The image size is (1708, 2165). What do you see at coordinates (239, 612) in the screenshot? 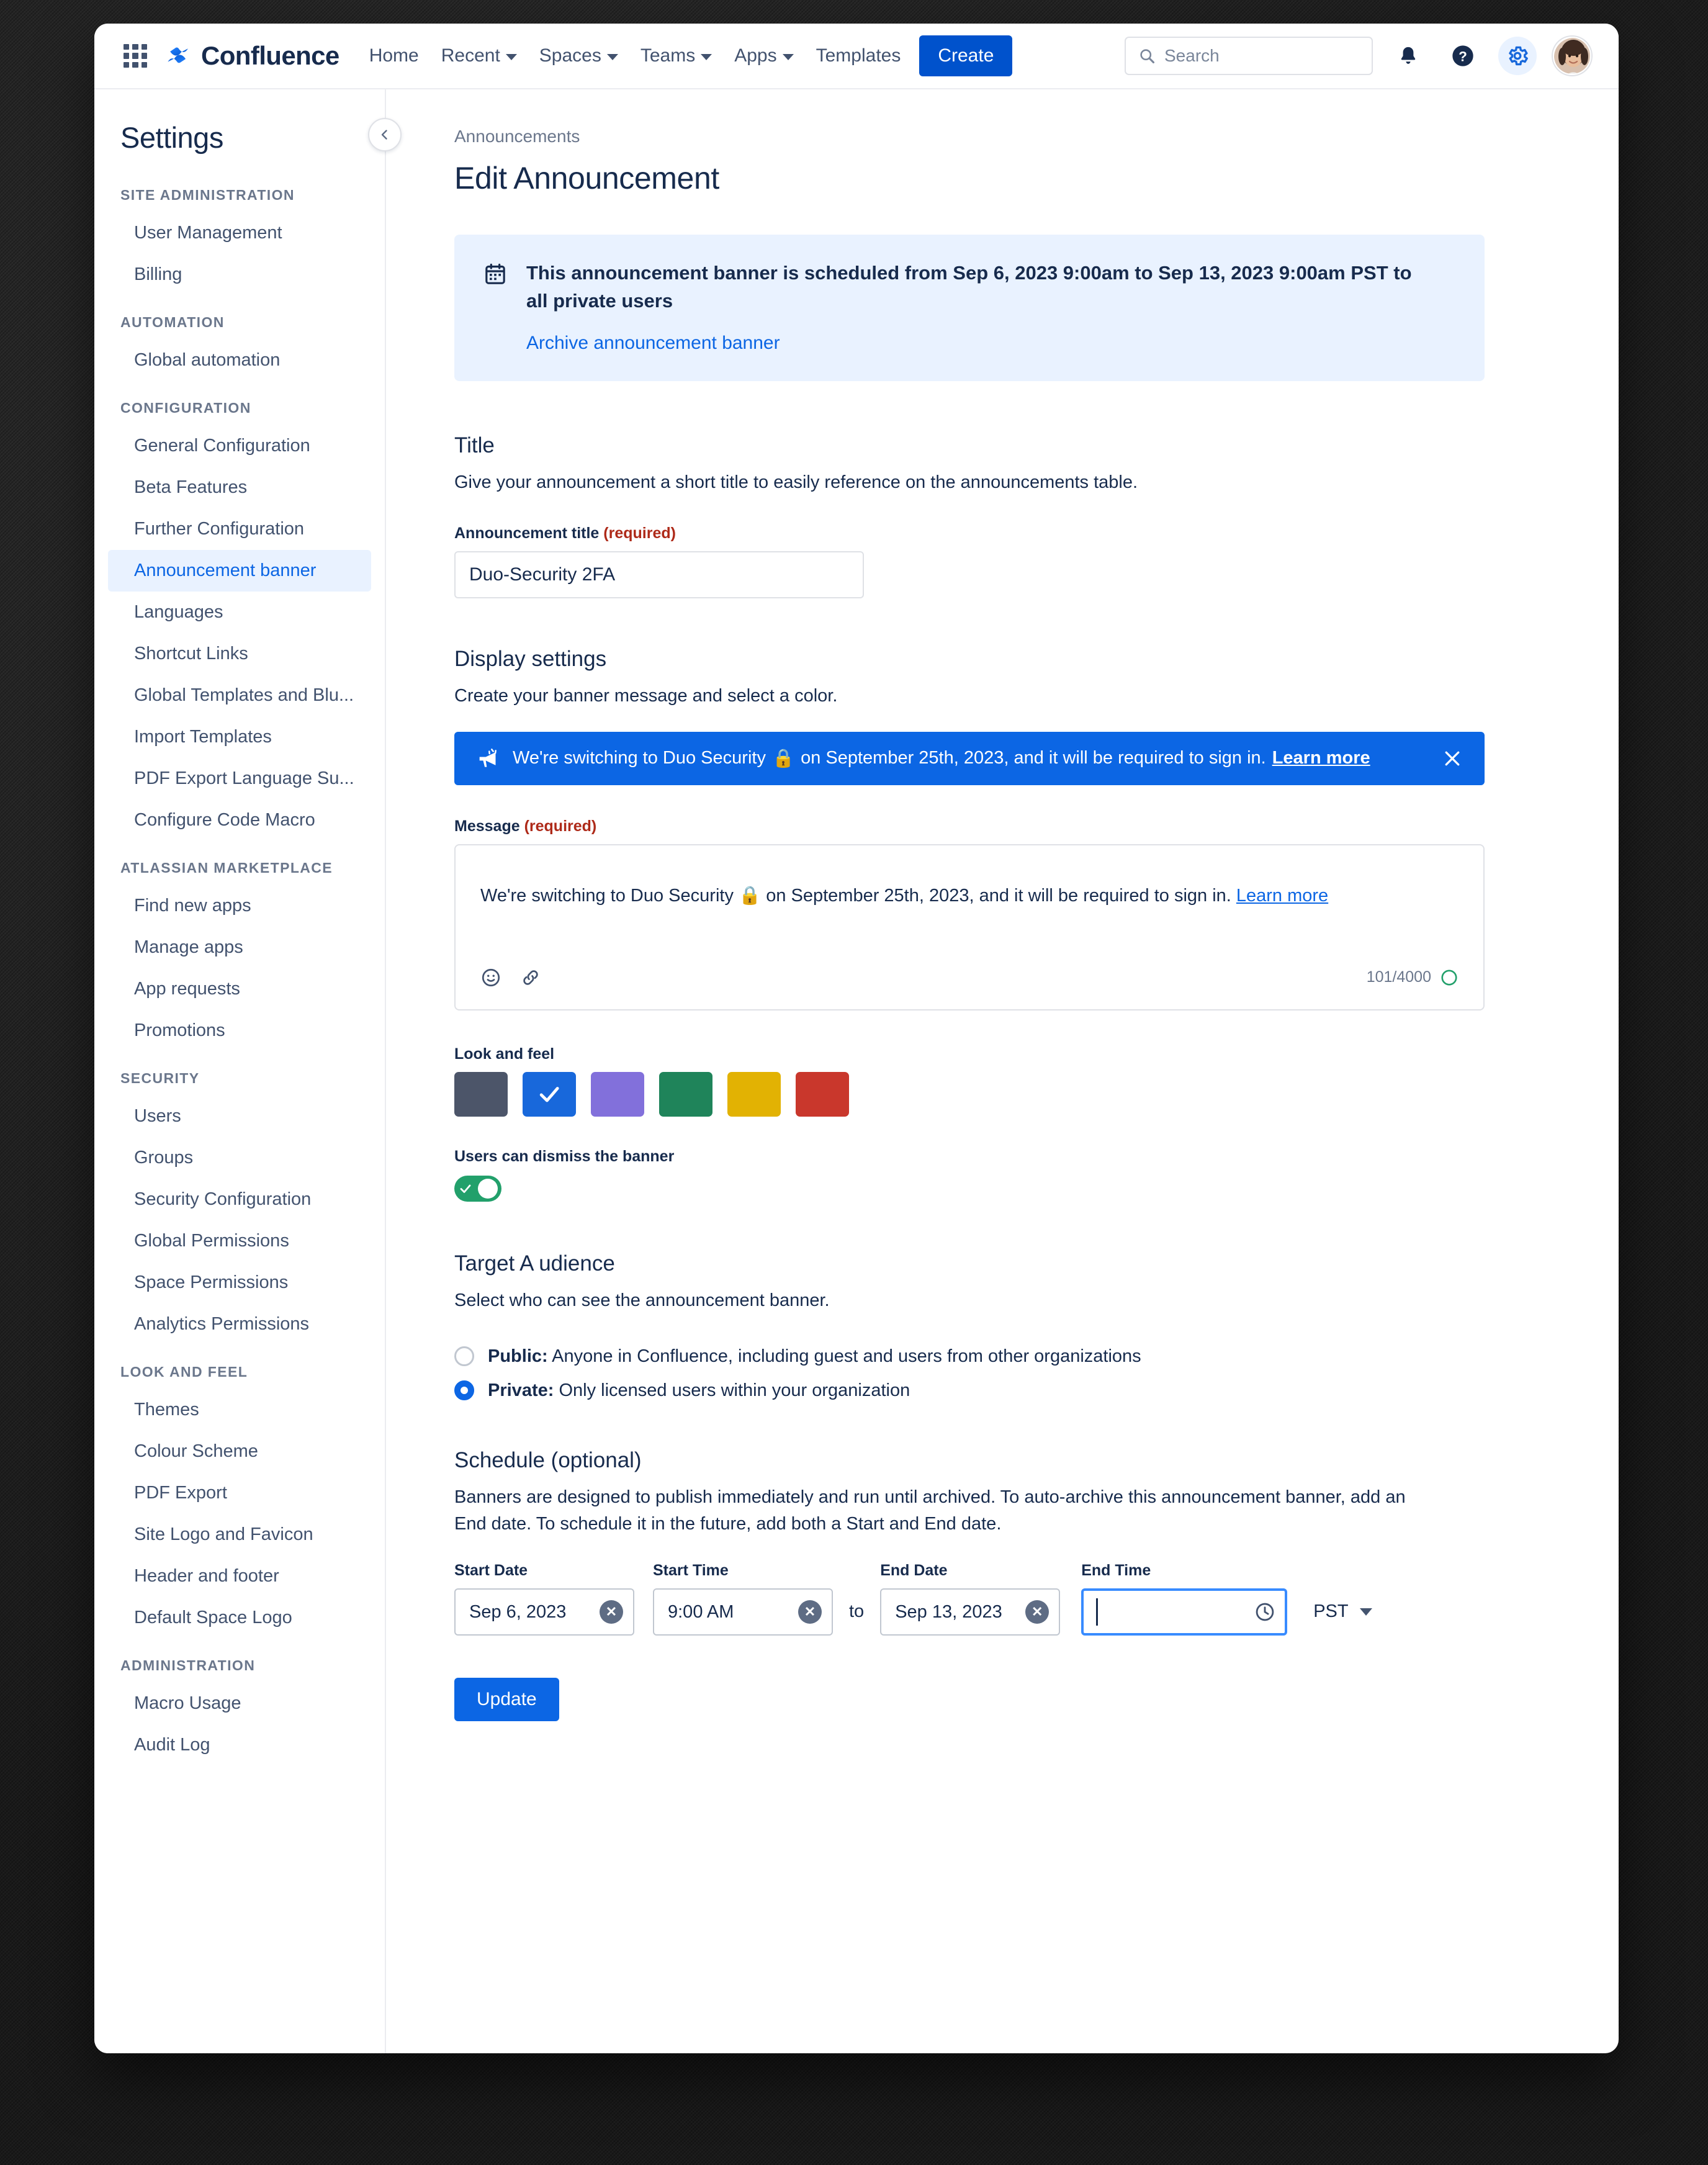
I see `sidebar-item-languages: Languages` at bounding box center [239, 612].